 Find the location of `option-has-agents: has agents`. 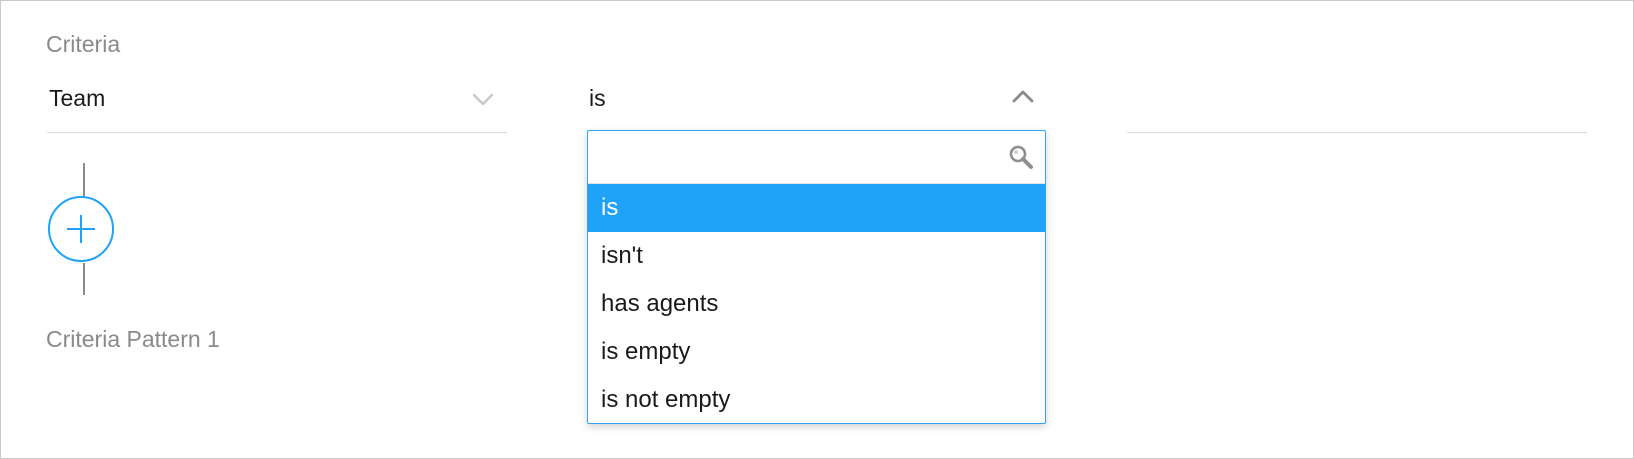

option-has-agents: has agents is located at coordinates (816, 304).